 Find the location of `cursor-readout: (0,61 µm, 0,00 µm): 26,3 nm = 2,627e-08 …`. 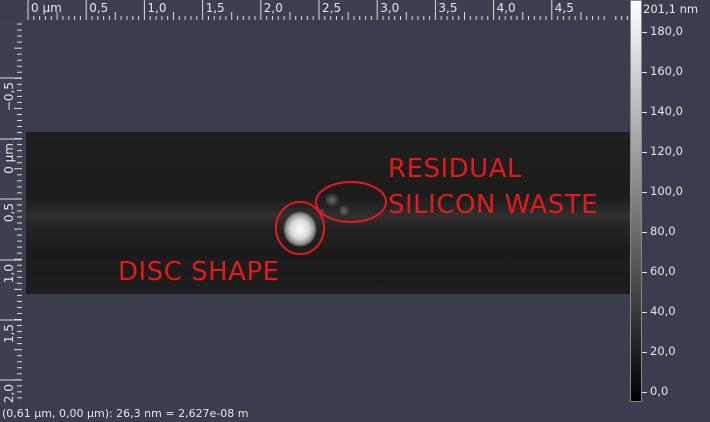

cursor-readout: (0,61 µm, 0,00 µm): 26,3 nm = 2,627e-08 … is located at coordinates (125, 413).